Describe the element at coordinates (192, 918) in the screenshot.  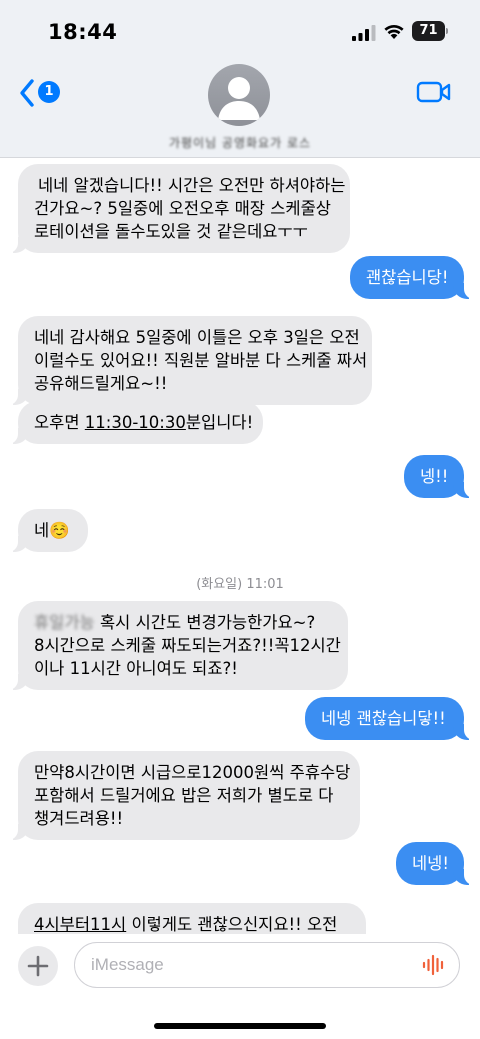
I see `message-bubble-incoming: 4시부터11시 이렇게도 괜찮으신지요!! 오전` at that location.